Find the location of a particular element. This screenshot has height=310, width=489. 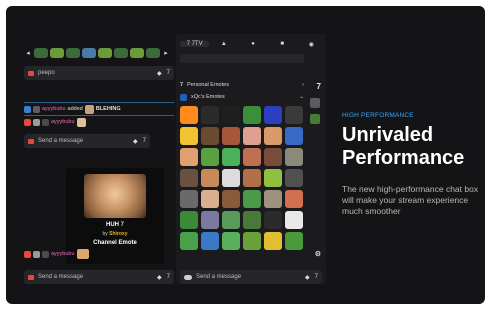

chat-message: ayyybubu is located at coordinates (55, 122).